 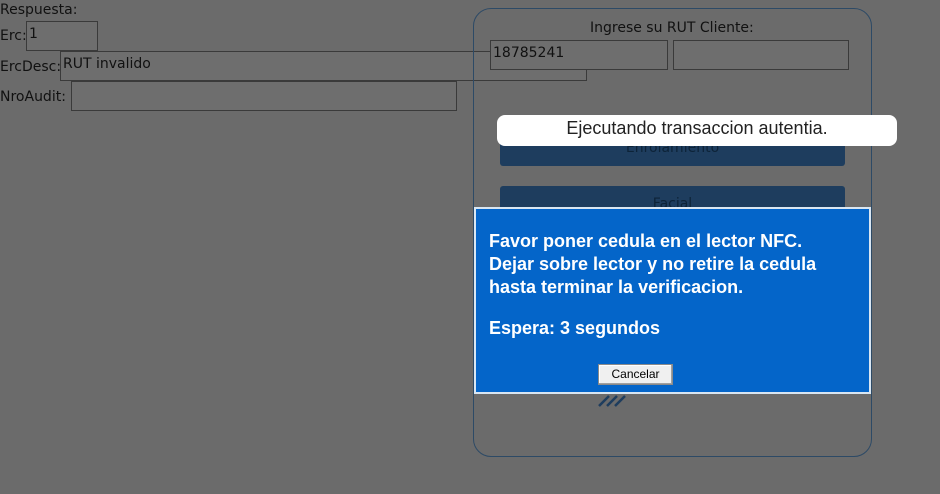 What do you see at coordinates (653, 264) in the screenshot?
I see `dialog-message-line: Dejar sobre lector y no retire la cedula` at bounding box center [653, 264].